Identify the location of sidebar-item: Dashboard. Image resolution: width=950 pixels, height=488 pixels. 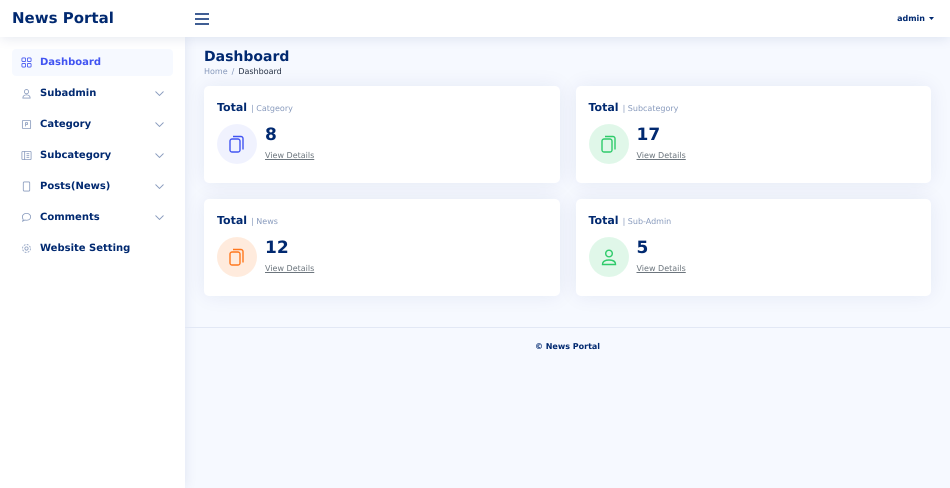
(92, 62).